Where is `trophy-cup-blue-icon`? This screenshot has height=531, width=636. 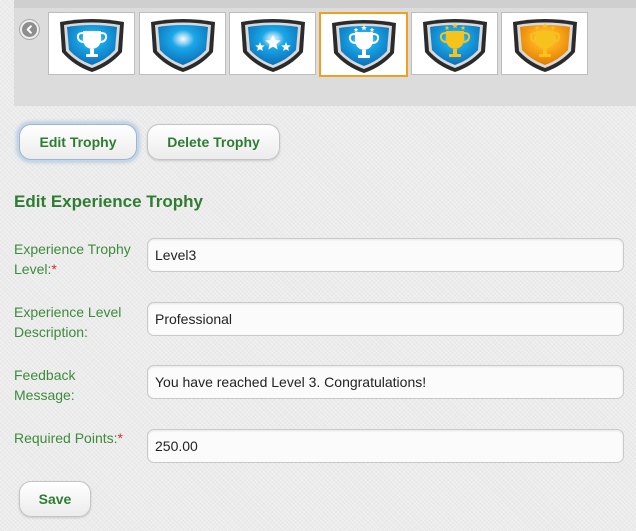
trophy-cup-blue-icon is located at coordinates (91, 45).